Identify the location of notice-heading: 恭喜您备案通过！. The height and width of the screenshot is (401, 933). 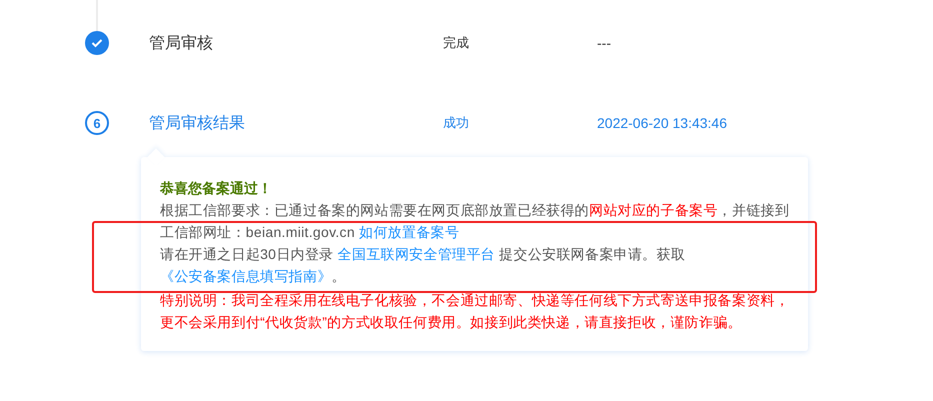
(216, 188).